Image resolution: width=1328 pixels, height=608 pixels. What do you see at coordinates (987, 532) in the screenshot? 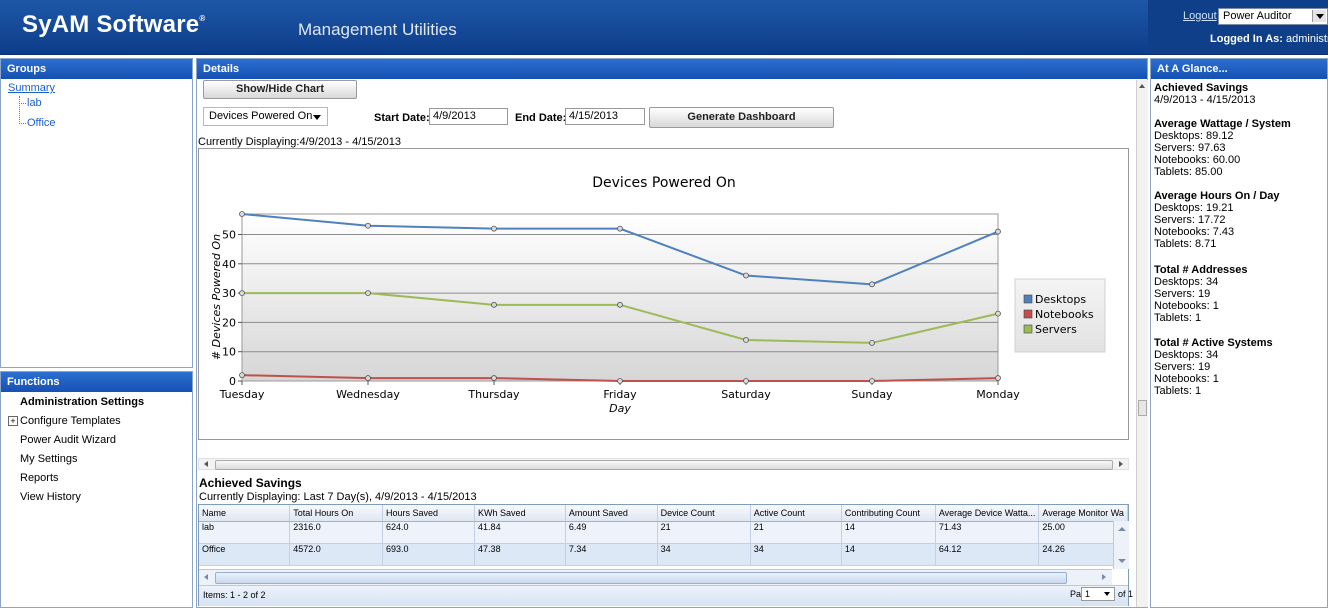
I see `table-cell: 71.43` at bounding box center [987, 532].